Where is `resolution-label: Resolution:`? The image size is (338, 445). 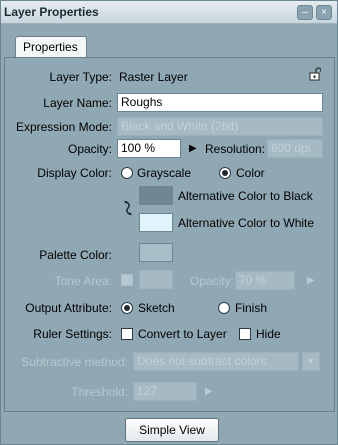 resolution-label: Resolution: is located at coordinates (235, 149).